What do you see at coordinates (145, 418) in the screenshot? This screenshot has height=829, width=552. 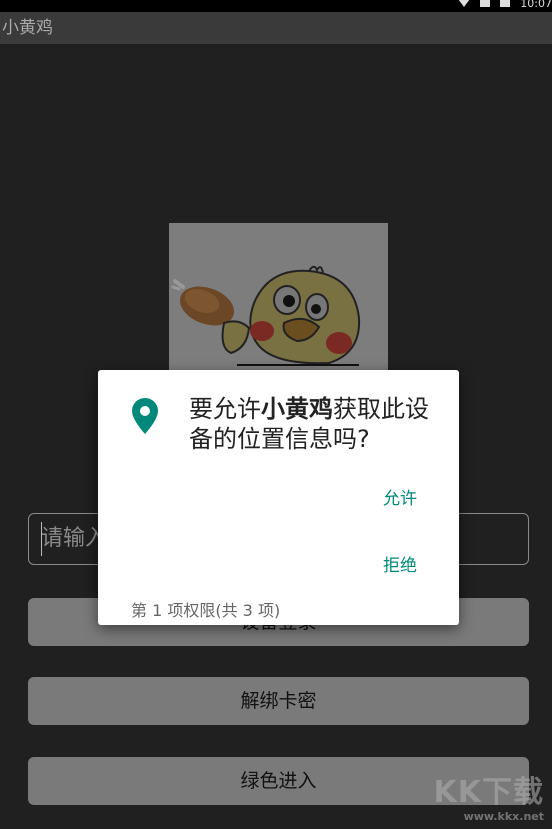 I see `location-pin-icon` at bounding box center [145, 418].